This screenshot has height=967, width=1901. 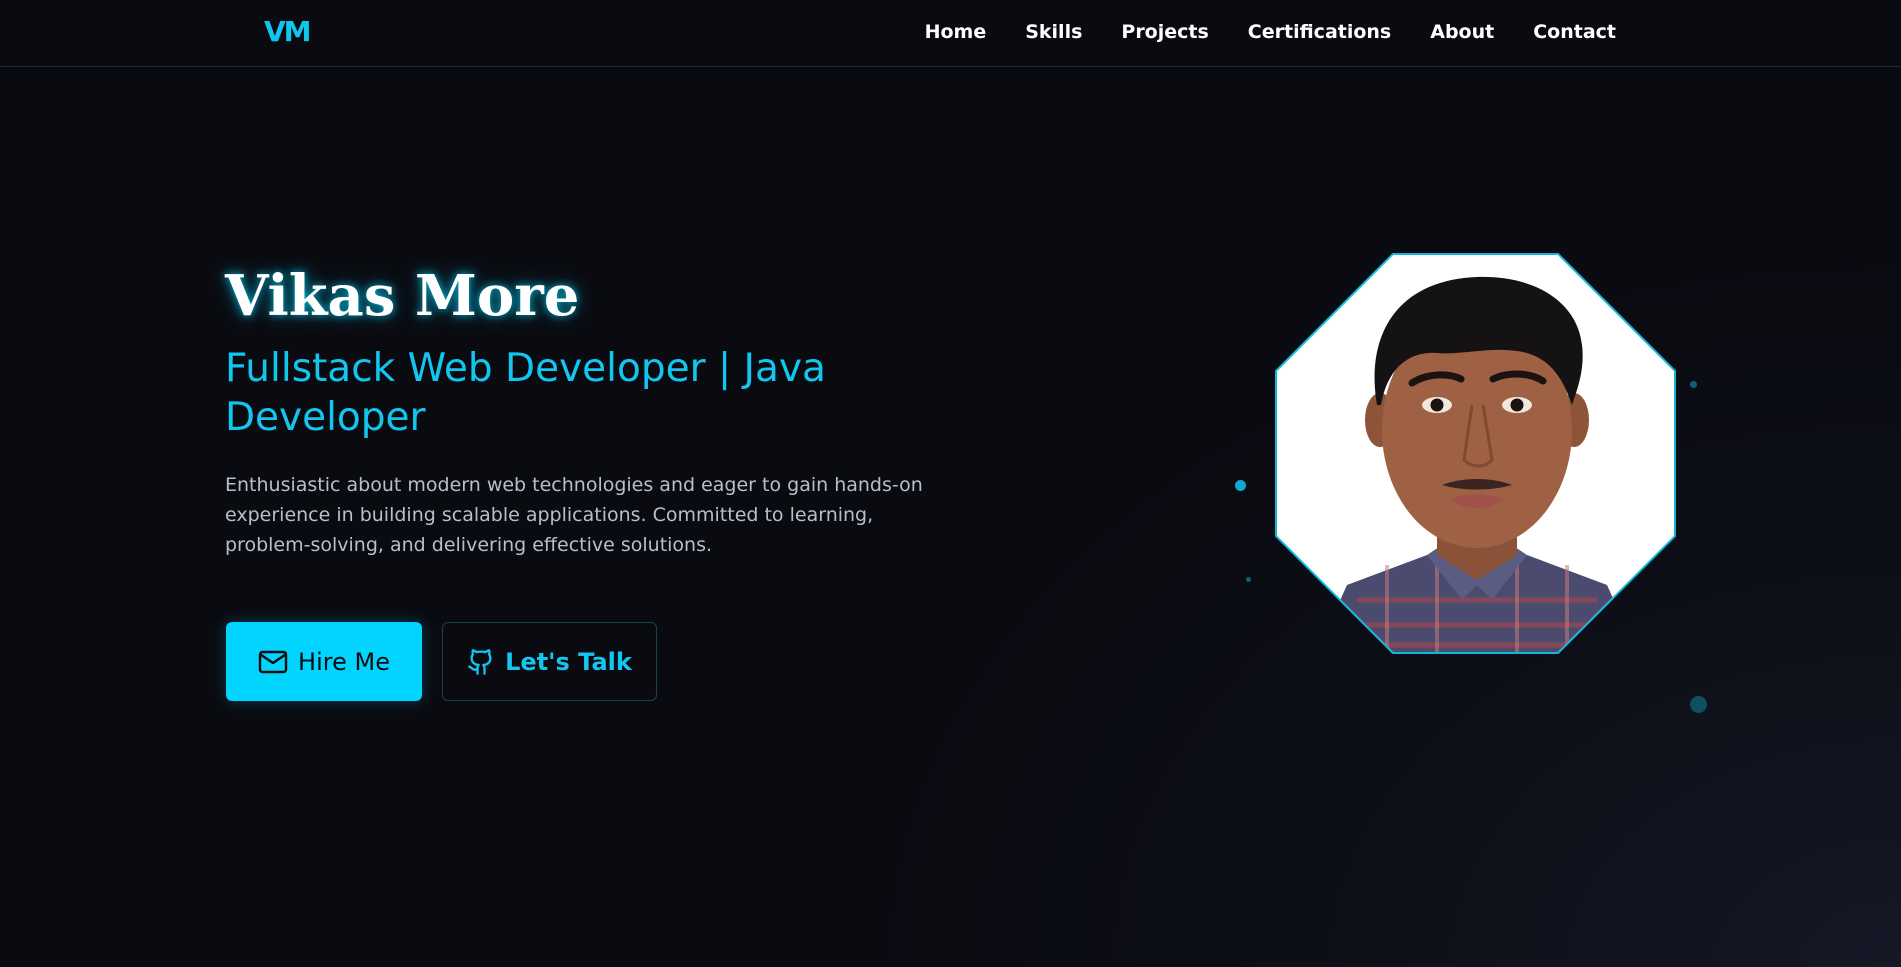 I want to click on profile-portrait-illustration, so click(x=1475, y=453).